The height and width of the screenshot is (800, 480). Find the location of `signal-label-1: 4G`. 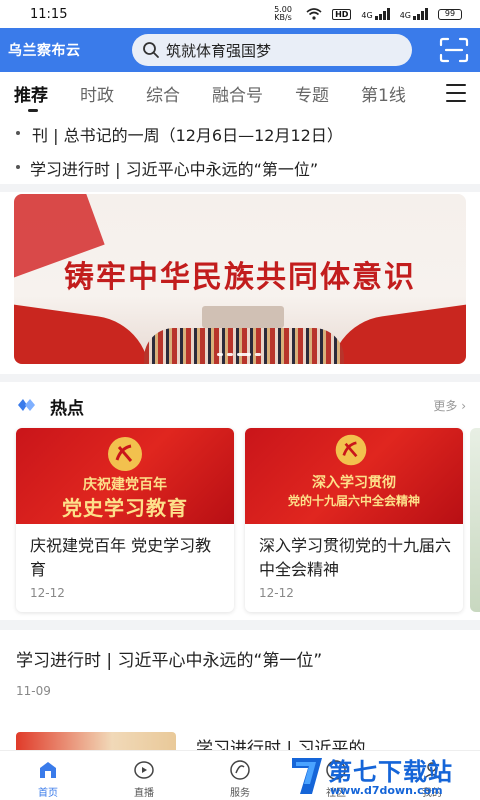

signal-label-1: 4G is located at coordinates (367, 15).